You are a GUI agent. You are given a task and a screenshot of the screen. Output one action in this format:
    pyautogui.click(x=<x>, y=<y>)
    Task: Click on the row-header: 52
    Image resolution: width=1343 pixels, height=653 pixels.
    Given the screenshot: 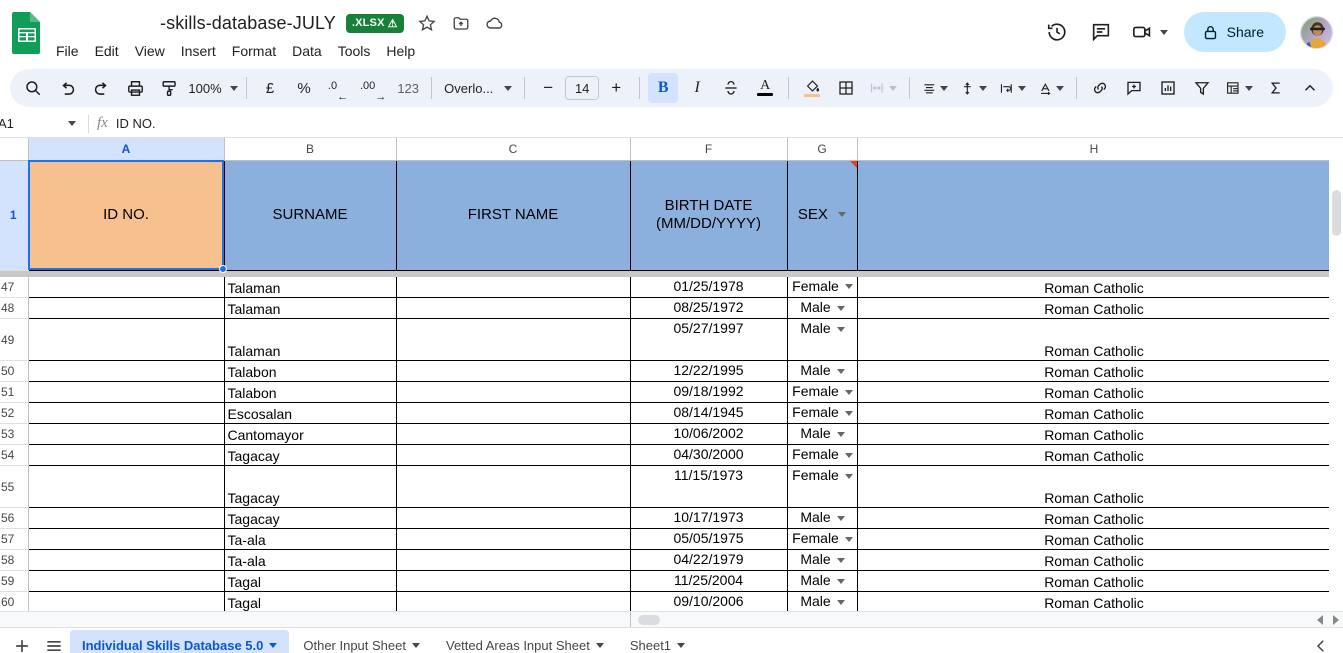 What is the action you would take?
    pyautogui.click(x=14, y=413)
    